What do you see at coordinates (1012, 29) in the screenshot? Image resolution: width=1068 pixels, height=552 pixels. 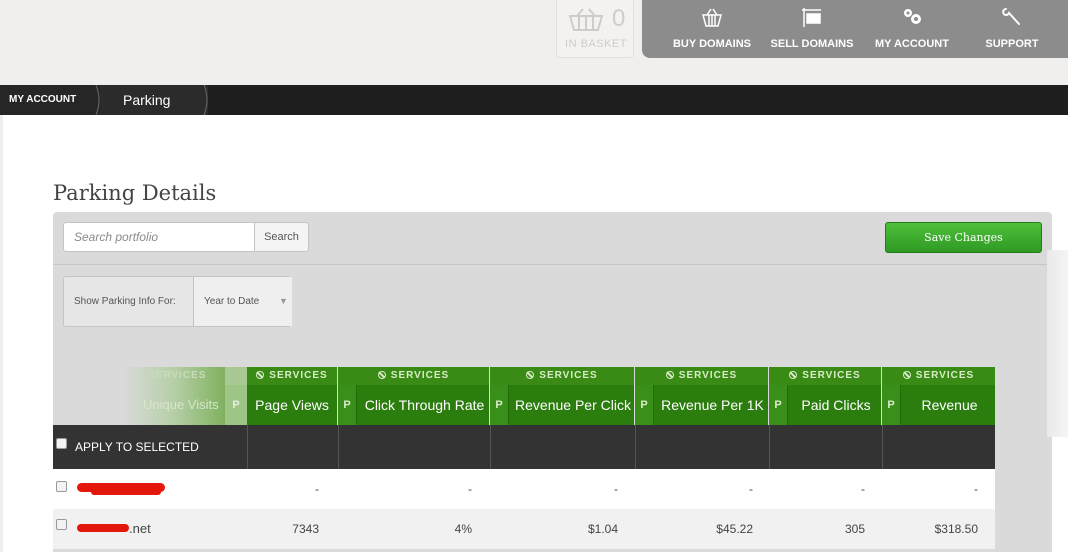 I see `nav-support: SUPPORT` at bounding box center [1012, 29].